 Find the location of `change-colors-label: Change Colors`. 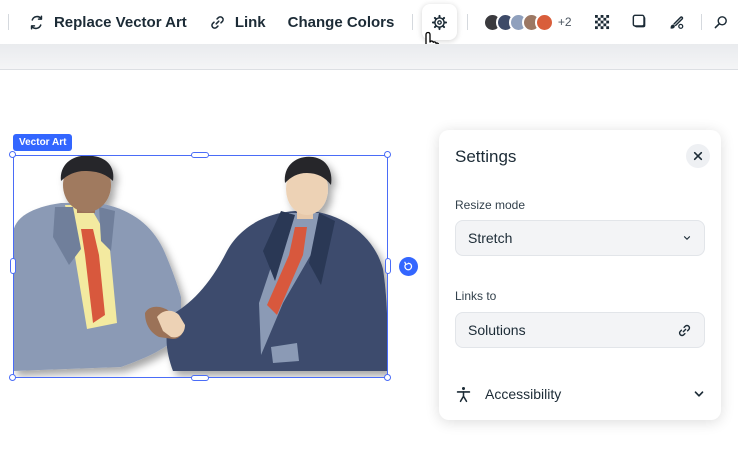

change-colors-label: Change Colors is located at coordinates (341, 22).